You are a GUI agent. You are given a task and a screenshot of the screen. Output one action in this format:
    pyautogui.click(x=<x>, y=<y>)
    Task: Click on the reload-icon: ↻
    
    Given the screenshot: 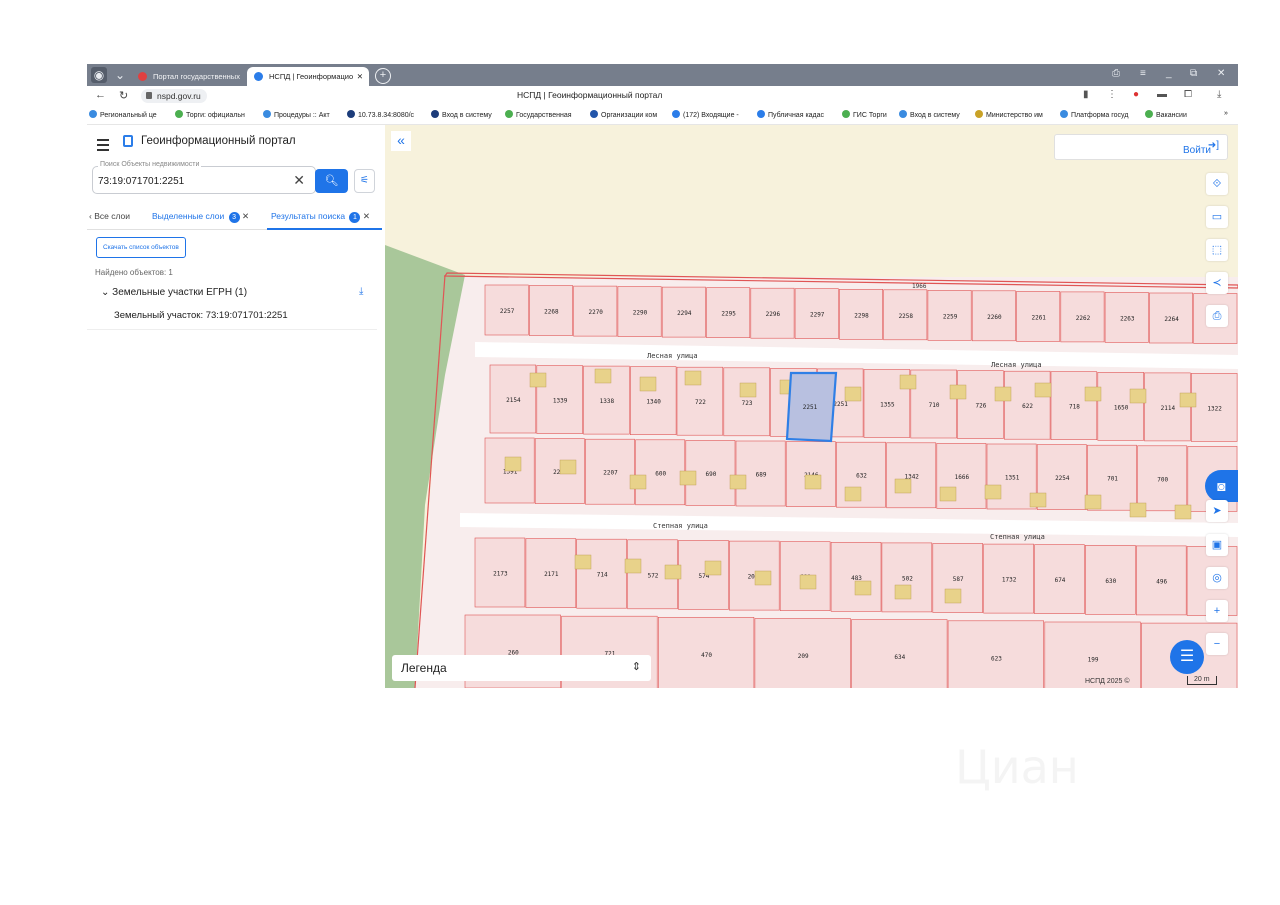 What is the action you would take?
    pyautogui.click(x=123, y=95)
    